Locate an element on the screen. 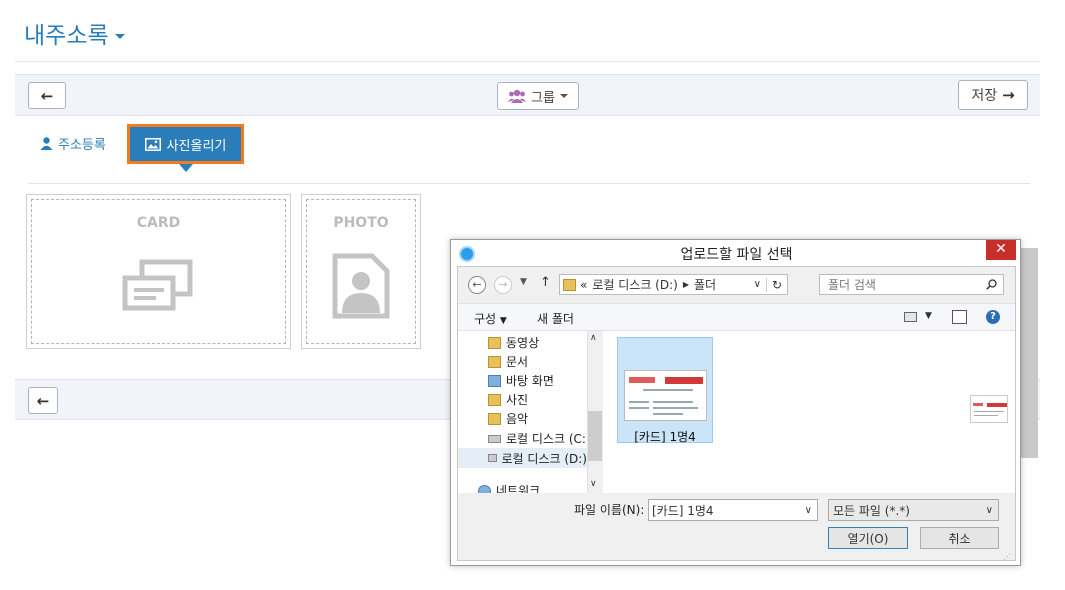 This screenshot has height=590, width=1065. refresh-icon: ↻ is located at coordinates (776, 284).